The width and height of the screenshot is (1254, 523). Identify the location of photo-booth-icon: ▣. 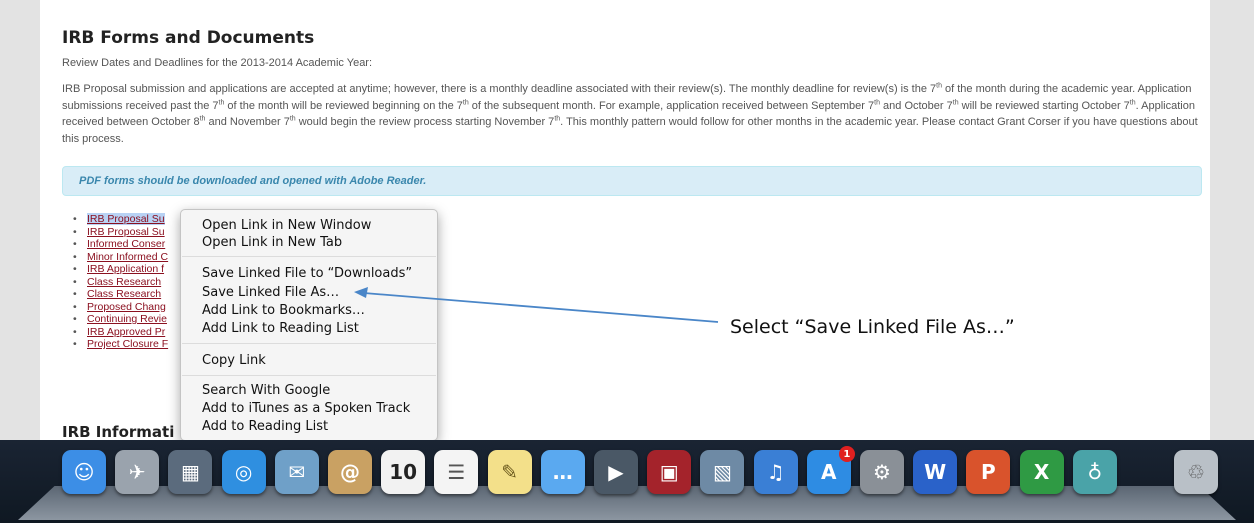
(669, 472).